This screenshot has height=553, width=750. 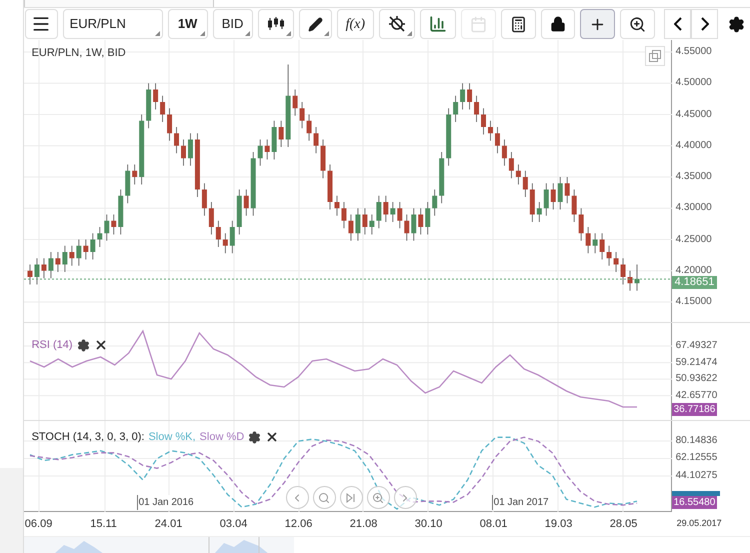 I want to click on indicator-title: RSI (14), so click(x=52, y=345).